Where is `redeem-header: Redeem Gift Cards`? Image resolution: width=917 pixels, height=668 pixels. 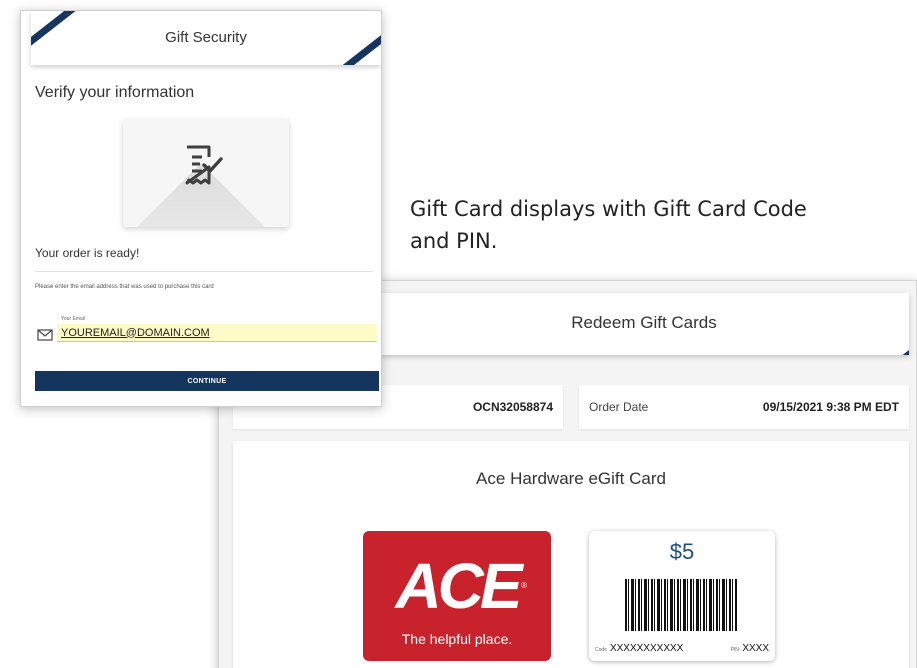
redeem-header: Redeem Gift Cards is located at coordinates (644, 324).